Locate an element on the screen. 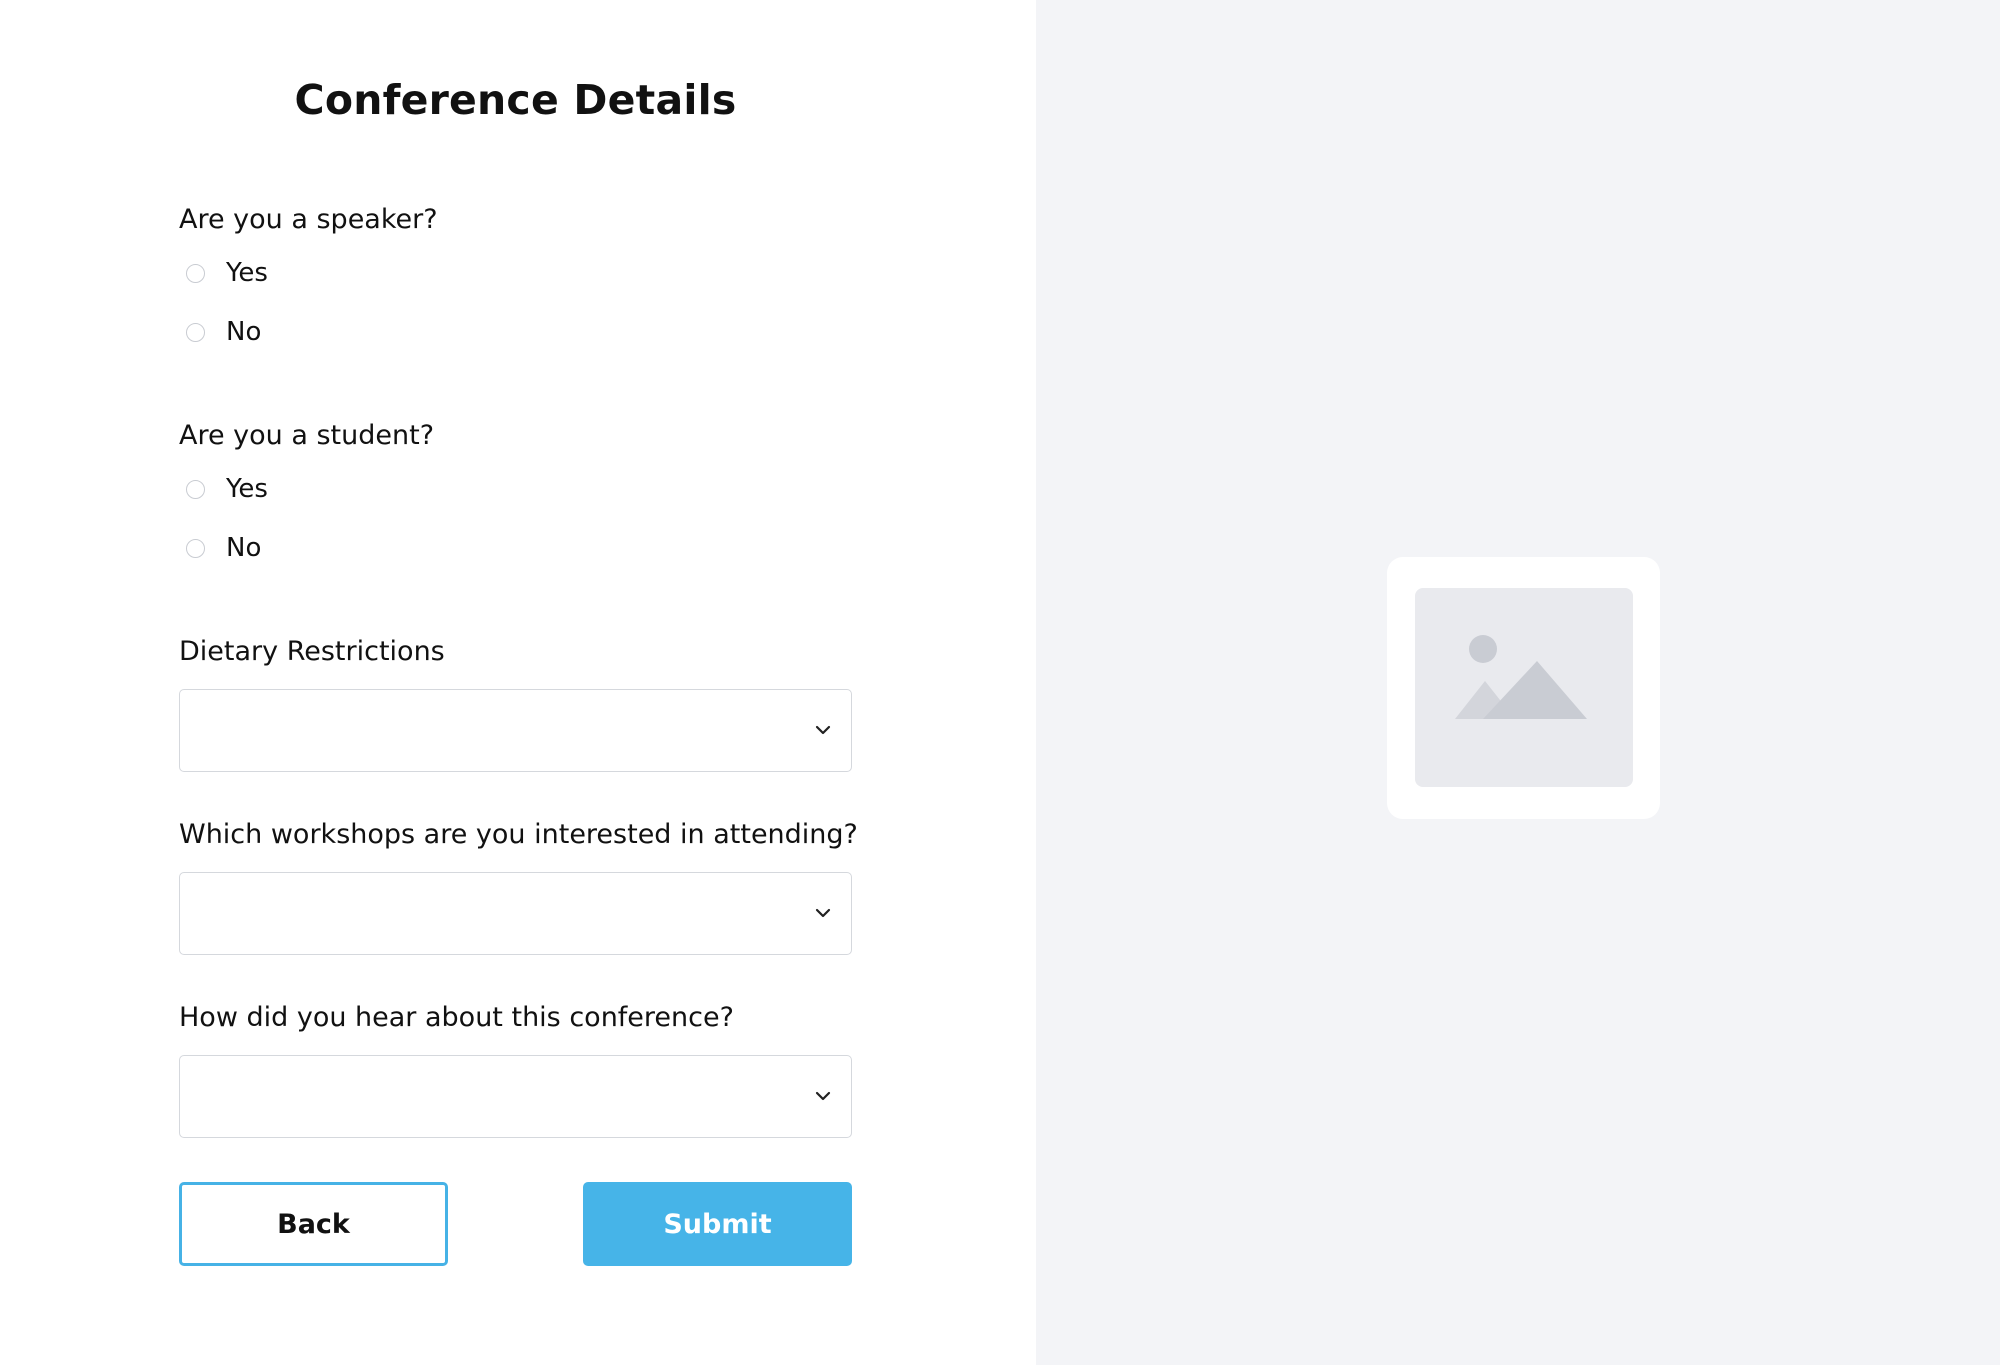 Image resolution: width=2000 pixels, height=1365 pixels. referral-label: How did you hear about this conference? is located at coordinates (456, 1017).